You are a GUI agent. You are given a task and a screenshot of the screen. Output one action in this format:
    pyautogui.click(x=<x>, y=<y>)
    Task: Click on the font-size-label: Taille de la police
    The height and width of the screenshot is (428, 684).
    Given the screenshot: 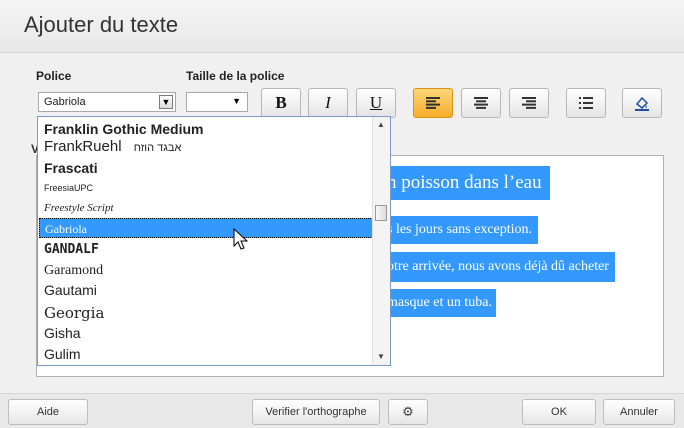 What is the action you would take?
    pyautogui.click(x=235, y=76)
    